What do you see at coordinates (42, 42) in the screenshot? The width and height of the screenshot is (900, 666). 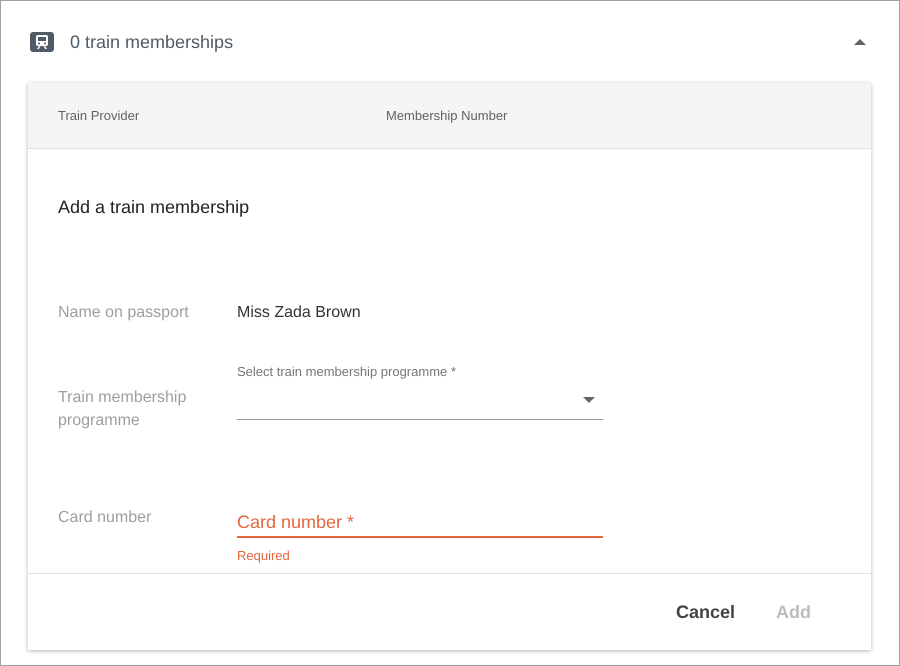 I see `train-icon` at bounding box center [42, 42].